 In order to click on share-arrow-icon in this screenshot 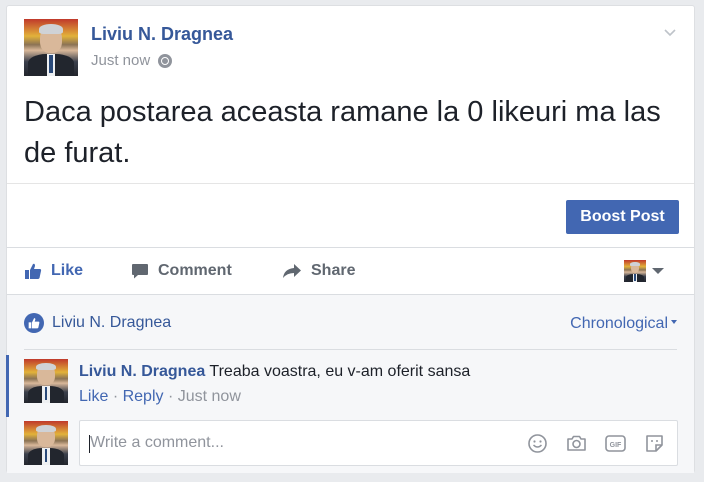, I will do `click(292, 271)`.